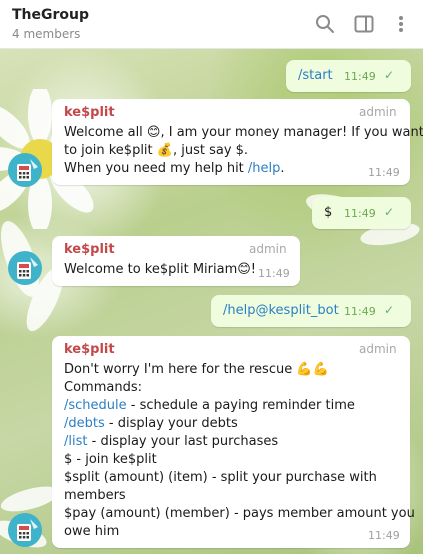  Describe the element at coordinates (103, 387) in the screenshot. I see `message-line: Commands:` at that location.